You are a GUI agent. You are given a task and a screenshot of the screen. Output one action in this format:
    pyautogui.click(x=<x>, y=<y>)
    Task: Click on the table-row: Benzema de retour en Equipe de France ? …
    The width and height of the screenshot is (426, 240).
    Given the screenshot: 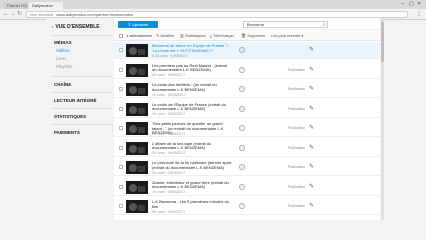 What is the action you would take?
    pyautogui.click(x=247, y=50)
    